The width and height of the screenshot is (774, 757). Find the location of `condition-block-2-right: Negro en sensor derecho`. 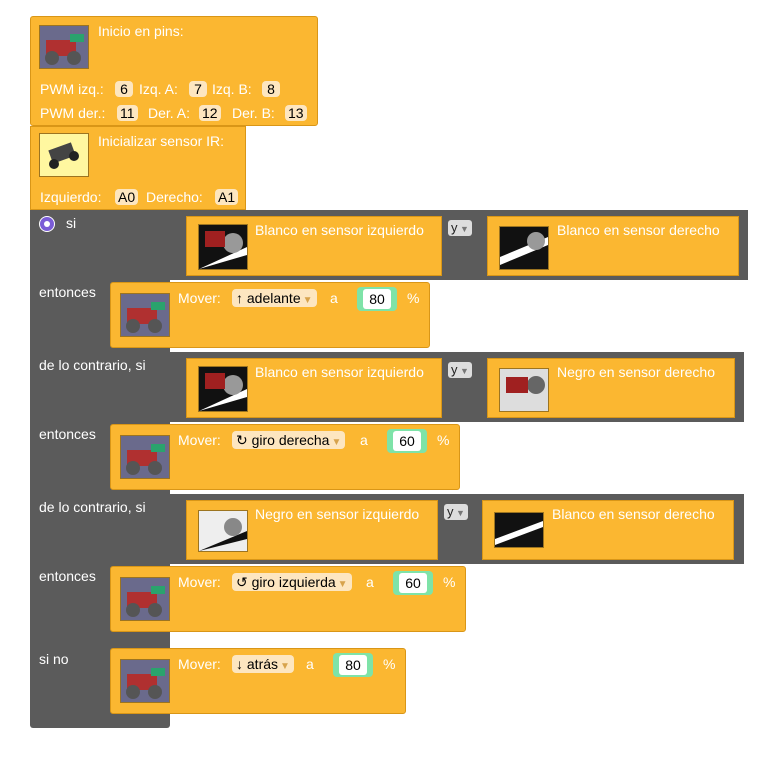

condition-block-2-right: Negro en sensor derecho is located at coordinates (611, 388).